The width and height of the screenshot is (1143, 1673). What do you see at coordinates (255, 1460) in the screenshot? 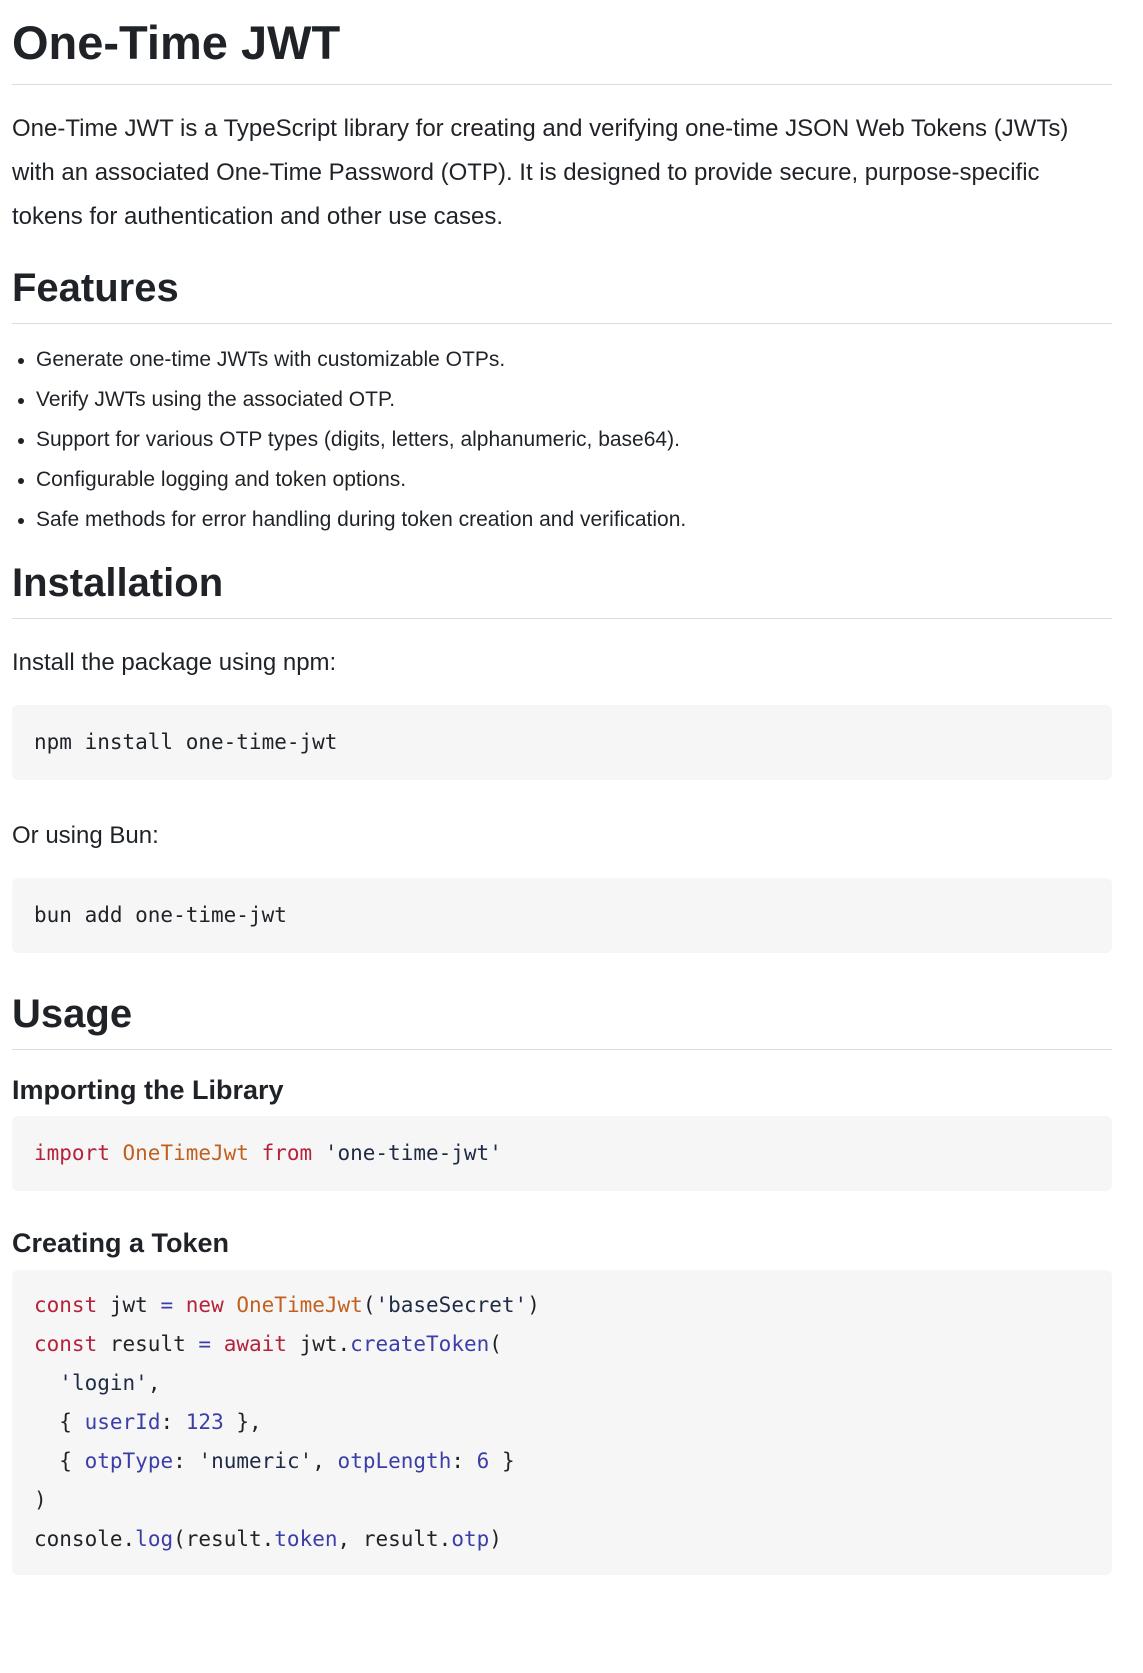
I see `code-string: 'numeric'` at bounding box center [255, 1460].